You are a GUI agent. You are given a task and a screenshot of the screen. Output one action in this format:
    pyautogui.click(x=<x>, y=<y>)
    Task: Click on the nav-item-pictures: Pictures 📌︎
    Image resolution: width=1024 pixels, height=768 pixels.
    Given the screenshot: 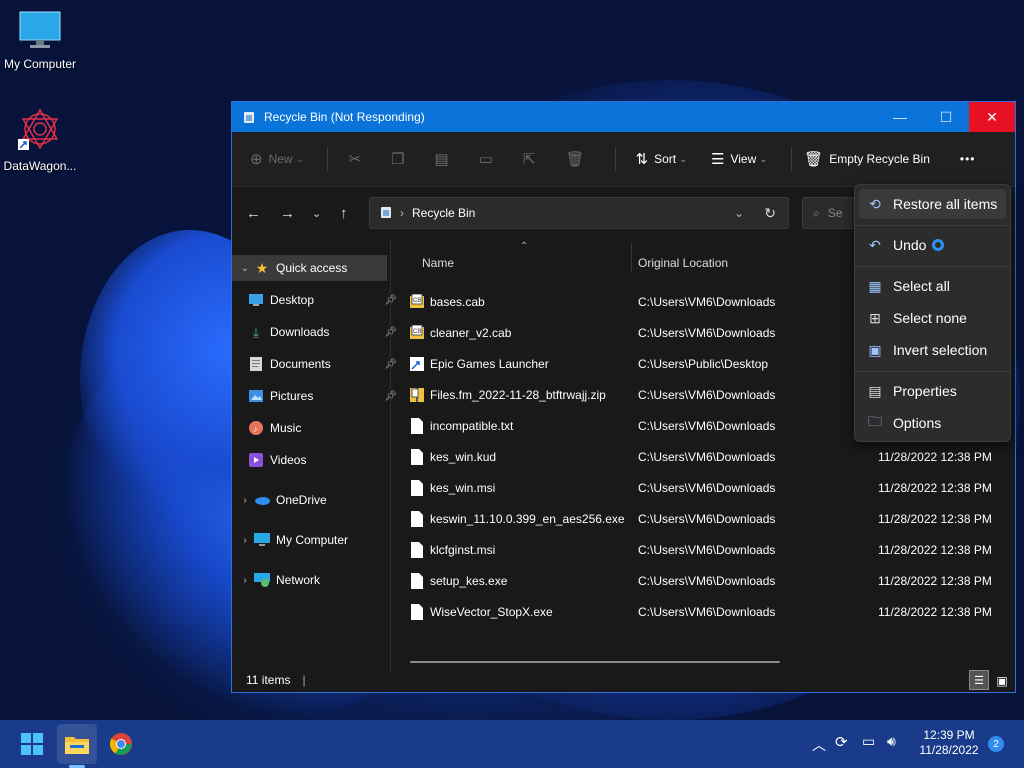 What is the action you would take?
    pyautogui.click(x=317, y=396)
    